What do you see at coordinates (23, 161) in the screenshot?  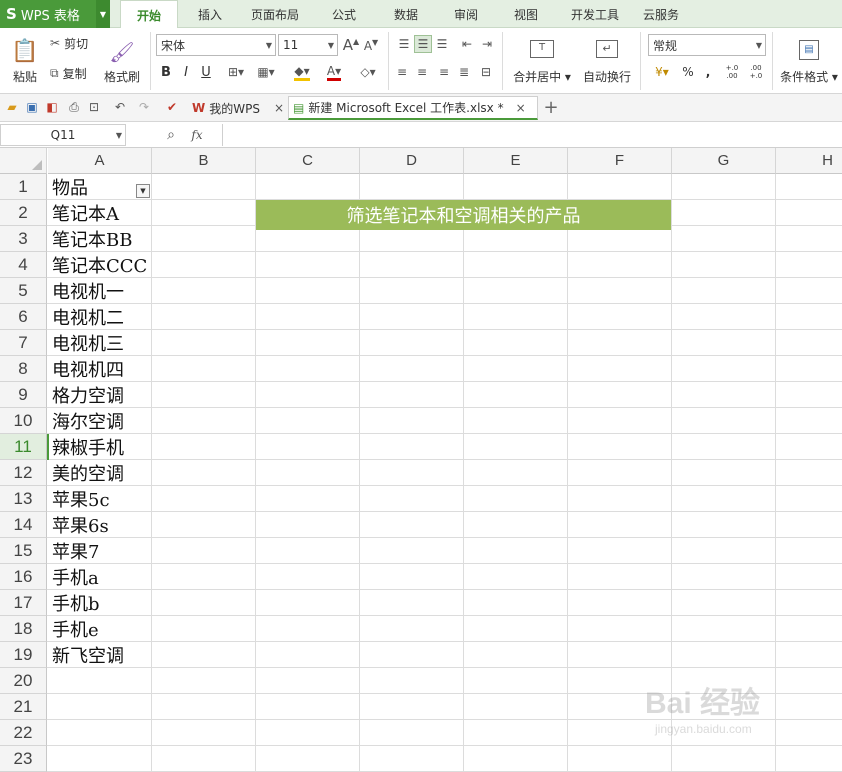 I see `select-all-corner` at bounding box center [23, 161].